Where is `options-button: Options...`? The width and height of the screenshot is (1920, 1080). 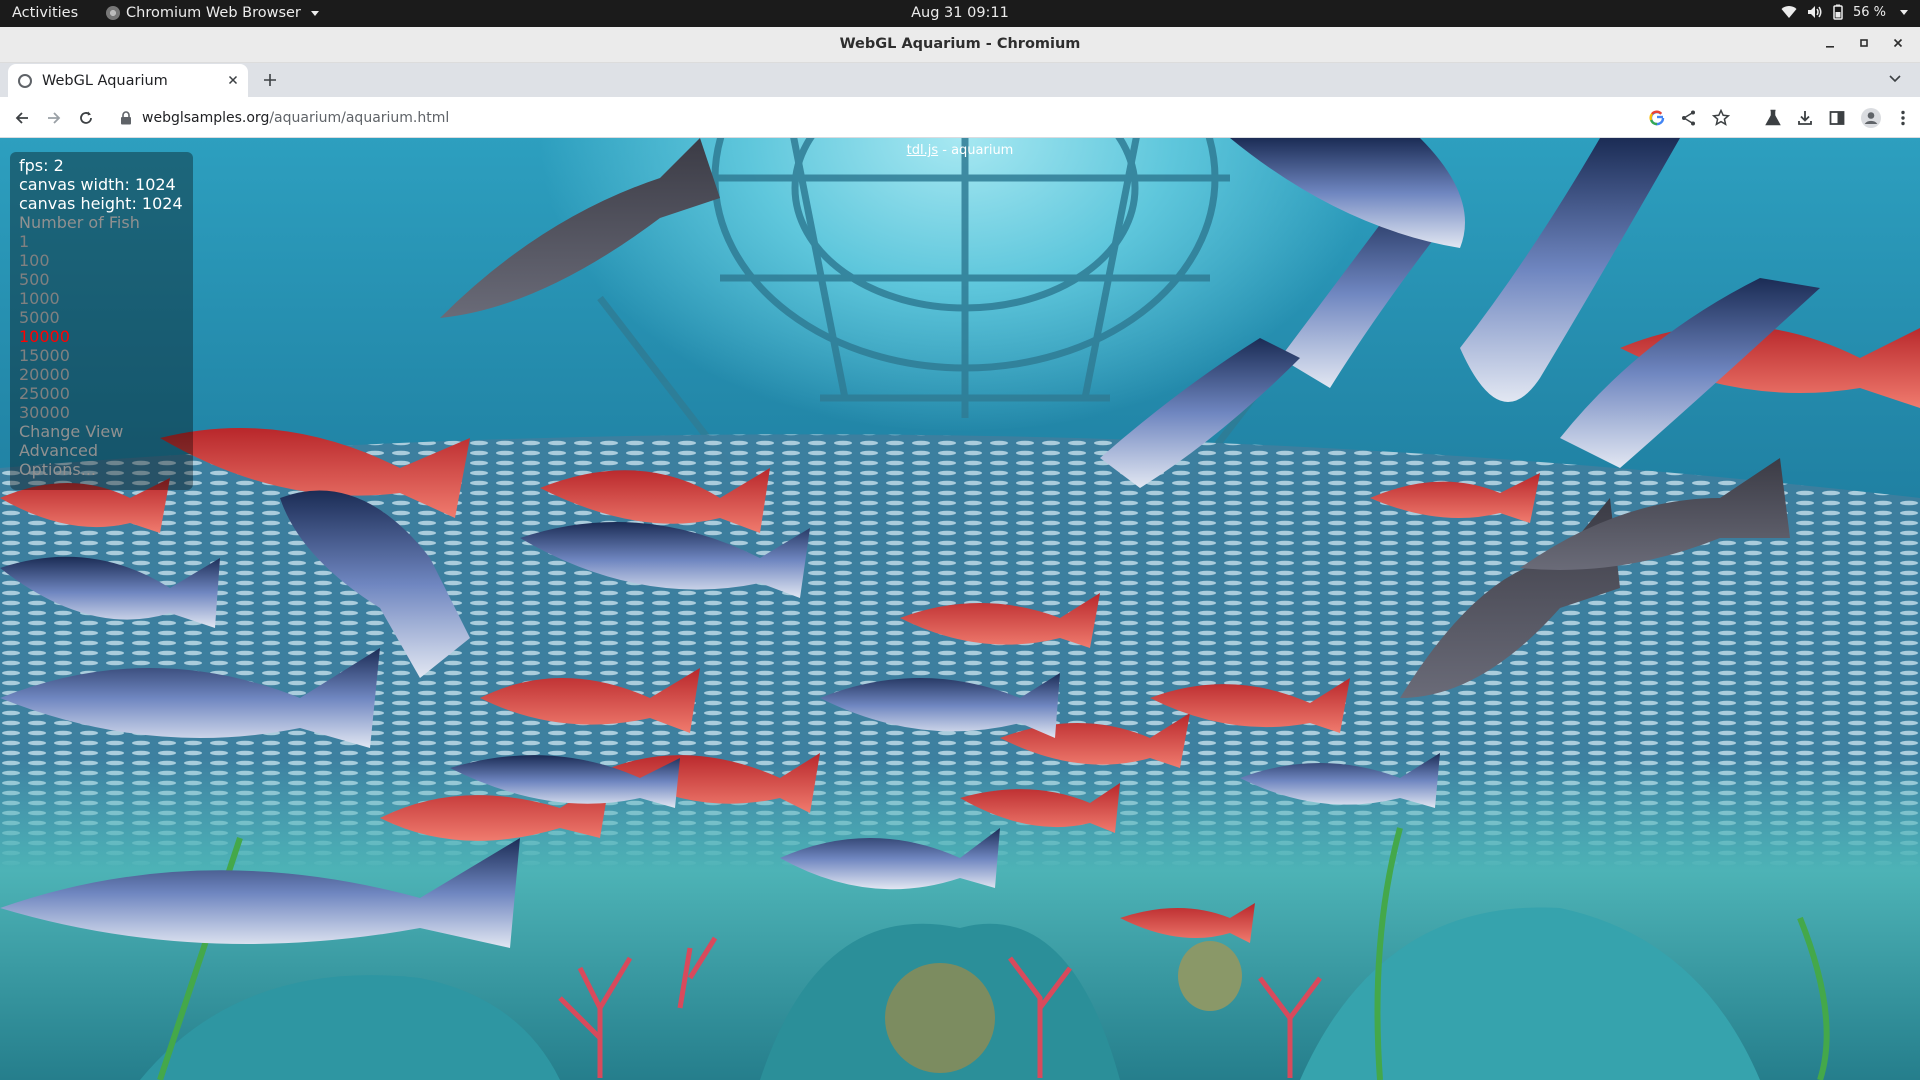 options-button: Options... is located at coordinates (106, 469).